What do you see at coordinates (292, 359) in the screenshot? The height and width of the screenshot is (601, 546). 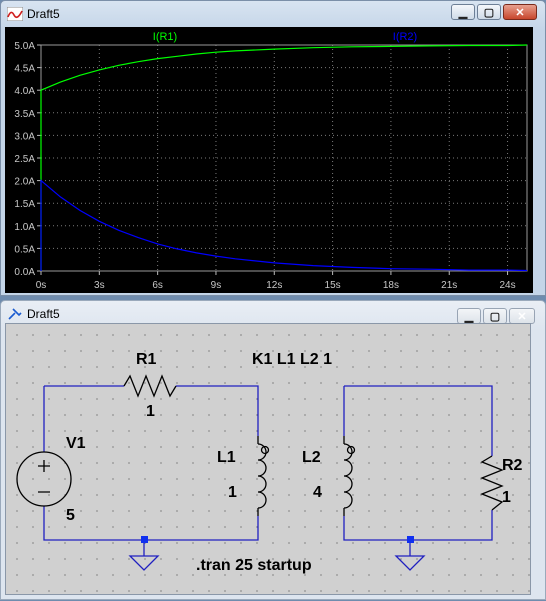 I see `coupling-directive: K1 L1 L2 1` at bounding box center [292, 359].